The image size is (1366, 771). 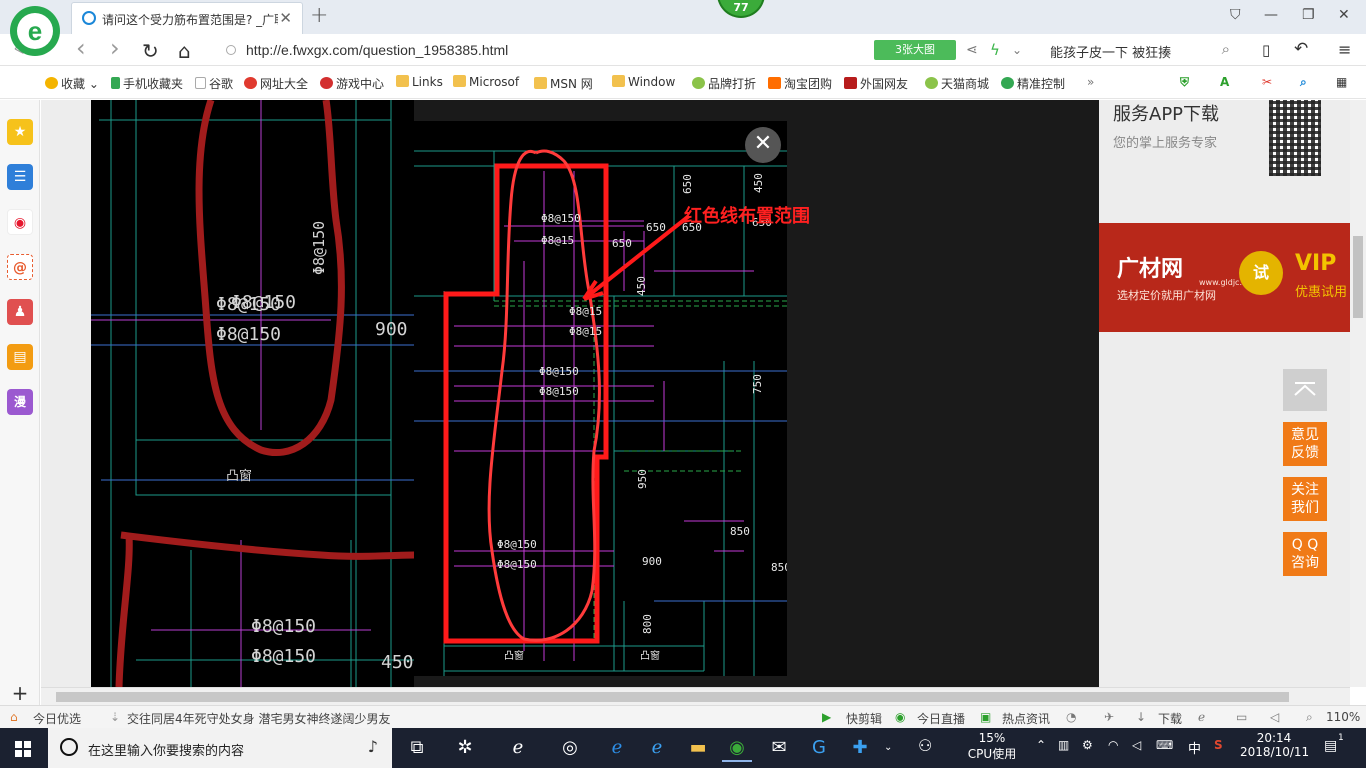 I want to click on quick-clip-link: 快剪辑, so click(x=864, y=718).